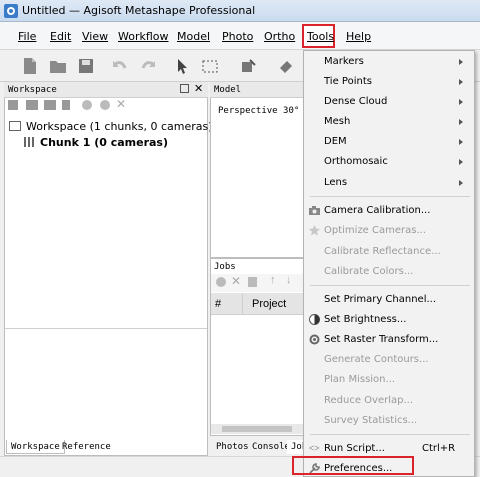 The width and height of the screenshot is (480, 477). What do you see at coordinates (218, 304) in the screenshot?
I see `jobs-col-number: #` at bounding box center [218, 304].